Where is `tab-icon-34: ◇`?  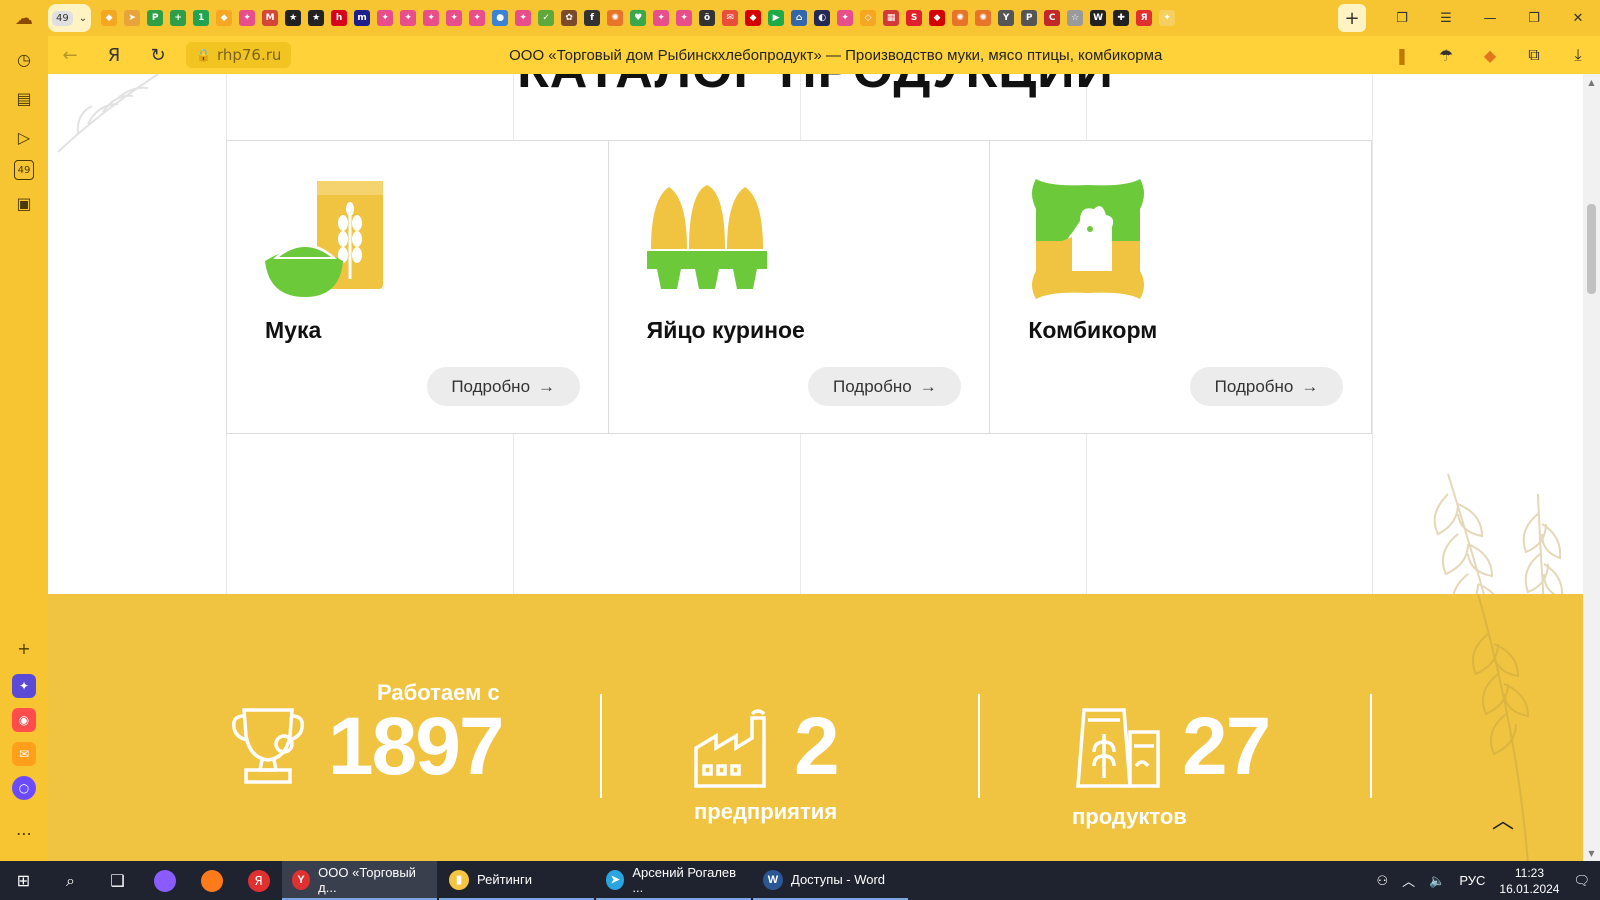 tab-icon-34: ◇ is located at coordinates (868, 18).